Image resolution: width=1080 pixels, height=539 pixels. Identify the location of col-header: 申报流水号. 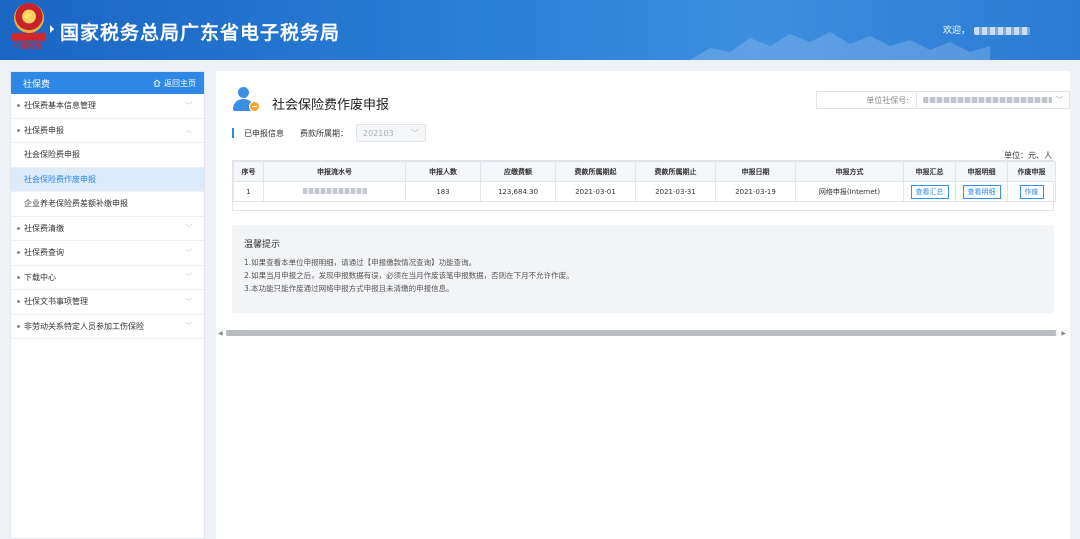
(334, 171).